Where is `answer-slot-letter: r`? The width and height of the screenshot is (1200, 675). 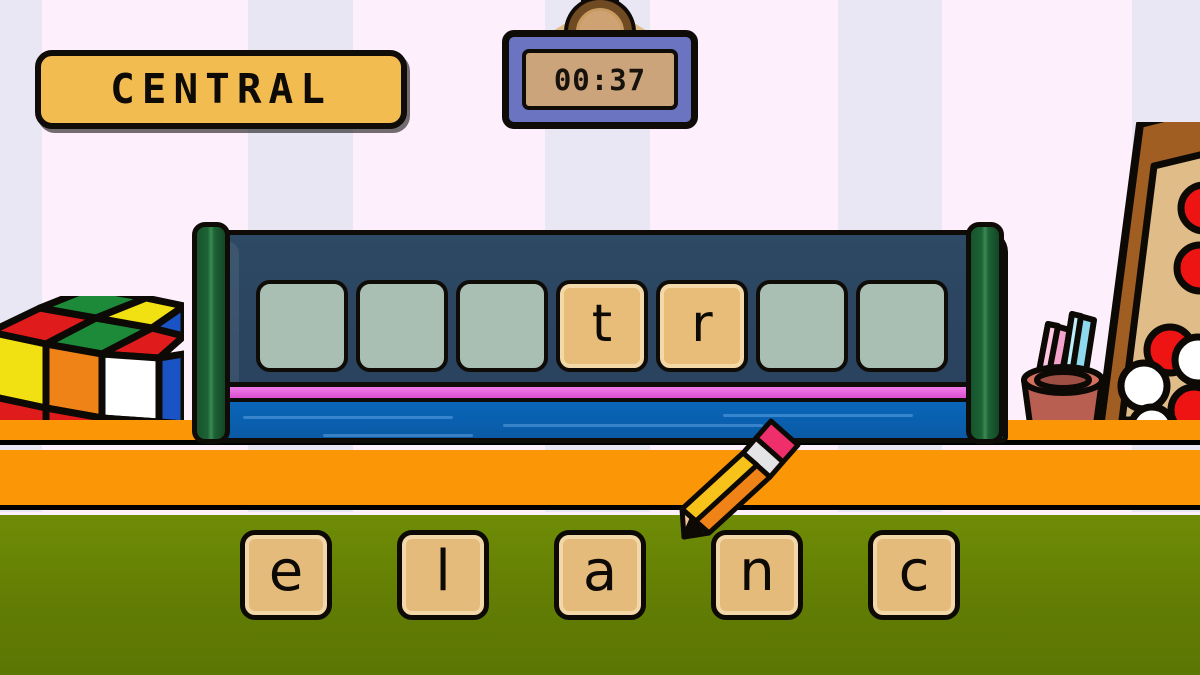
answer-slot-letter: r is located at coordinates (702, 324).